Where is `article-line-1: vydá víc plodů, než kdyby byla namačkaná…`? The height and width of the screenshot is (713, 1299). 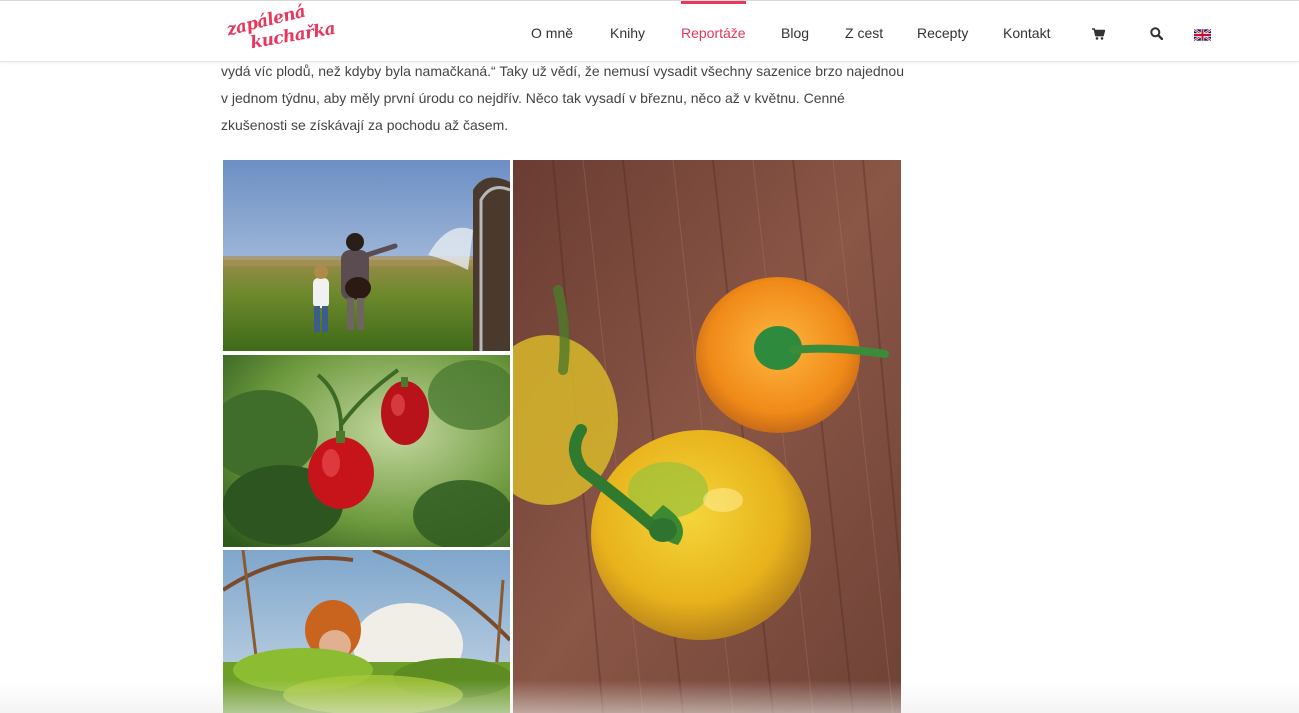 article-line-1: vydá víc plodů, než kdyby byla namačkaná… is located at coordinates (562, 71).